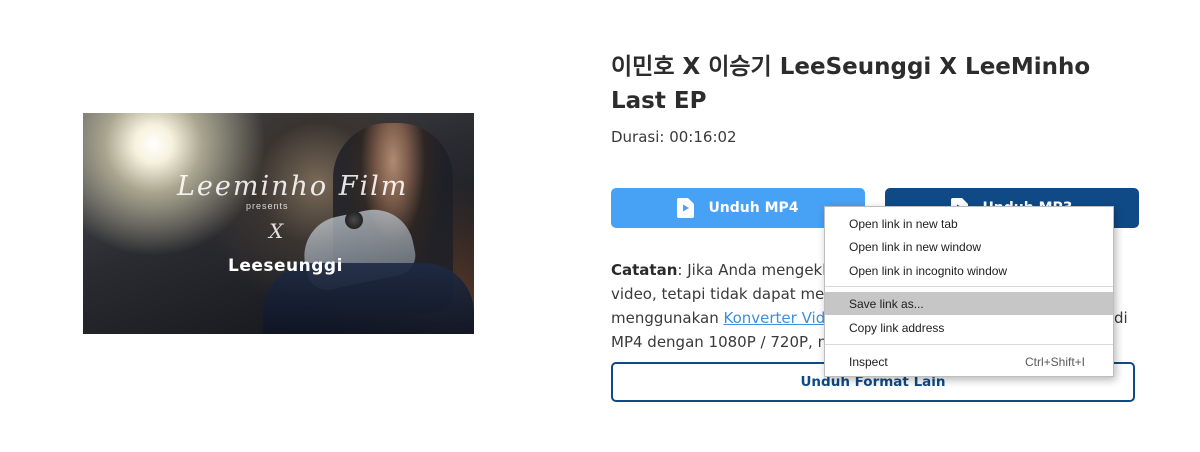 The height and width of the screenshot is (452, 1200). What do you see at coordinates (969, 327) in the screenshot?
I see `menu-item-copy-link-address: Copy link address` at bounding box center [969, 327].